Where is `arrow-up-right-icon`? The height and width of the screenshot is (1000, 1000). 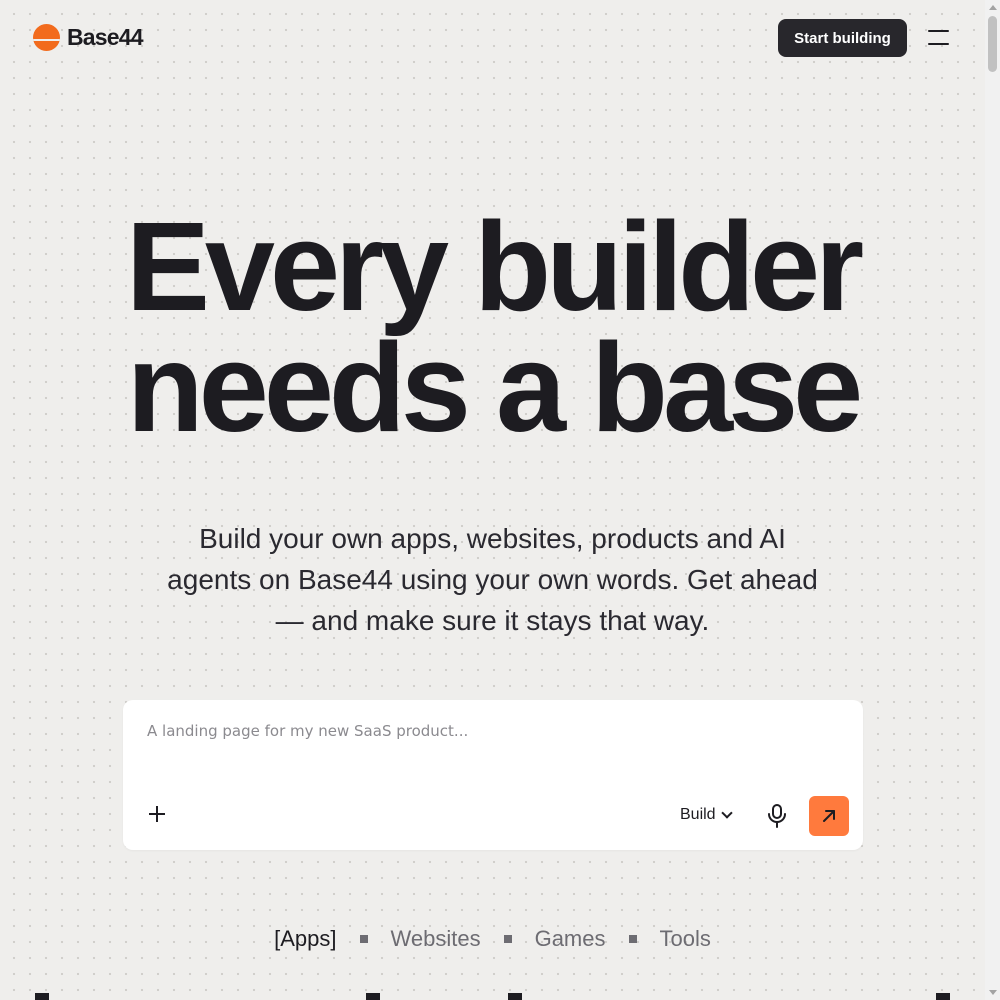
arrow-up-right-icon is located at coordinates (829, 816).